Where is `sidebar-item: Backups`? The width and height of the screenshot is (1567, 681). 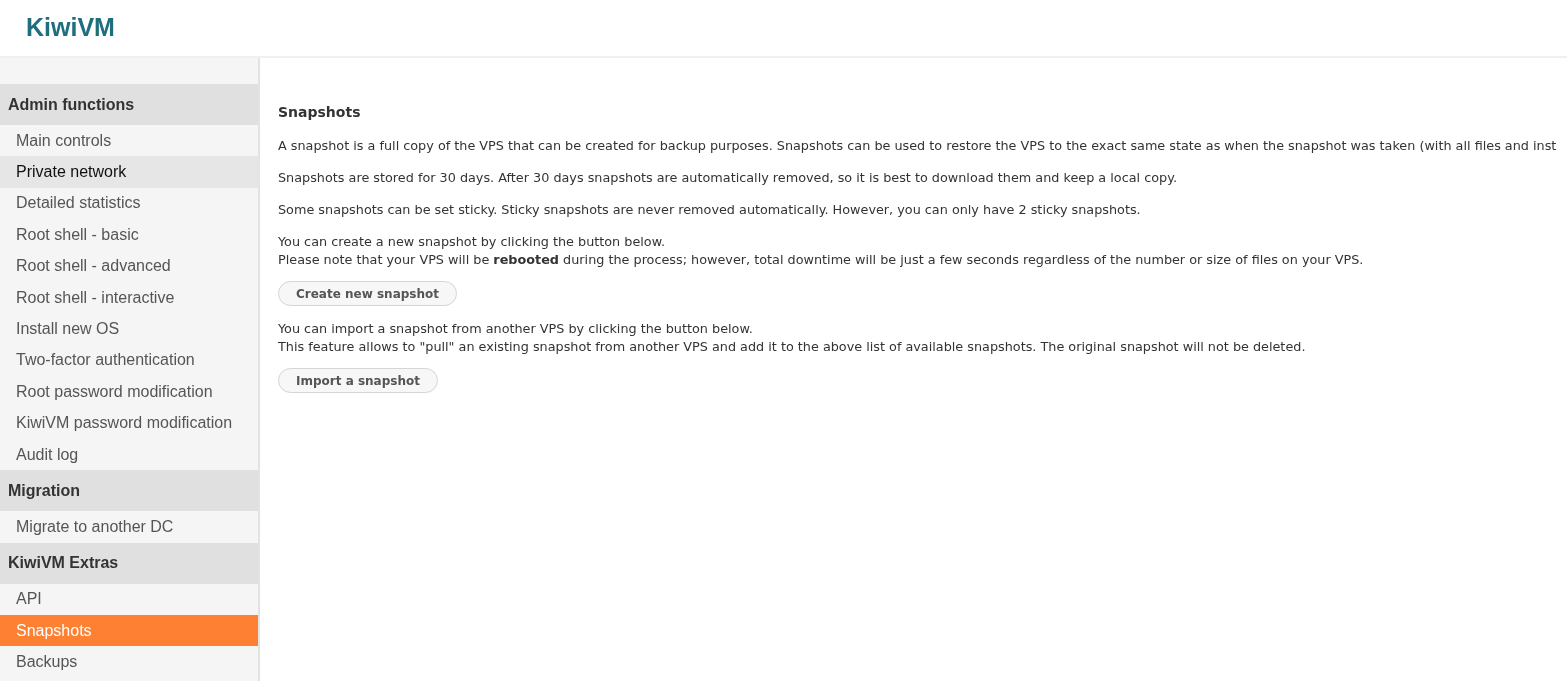 sidebar-item: Backups is located at coordinates (129, 662).